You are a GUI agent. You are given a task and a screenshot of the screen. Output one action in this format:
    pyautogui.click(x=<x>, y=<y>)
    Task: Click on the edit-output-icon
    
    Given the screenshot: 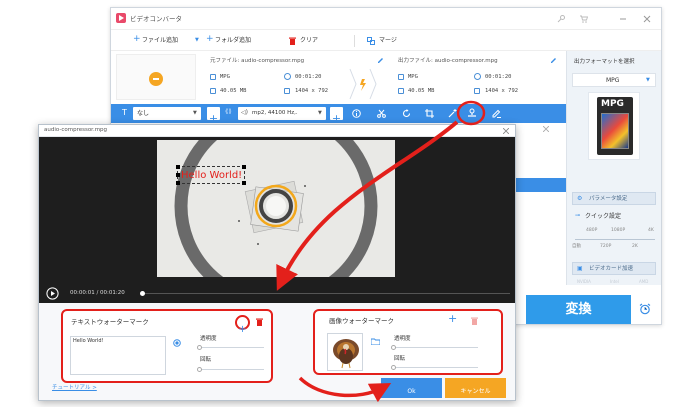 What is the action you would take?
    pyautogui.click(x=553, y=60)
    